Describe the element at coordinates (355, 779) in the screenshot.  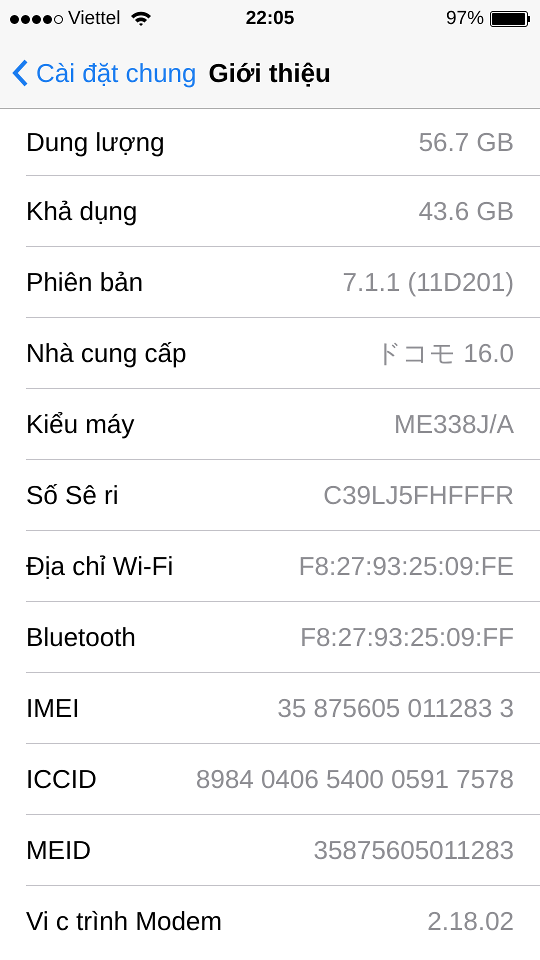
I see `row-value: 8984 0406 5400 0591 7578` at that location.